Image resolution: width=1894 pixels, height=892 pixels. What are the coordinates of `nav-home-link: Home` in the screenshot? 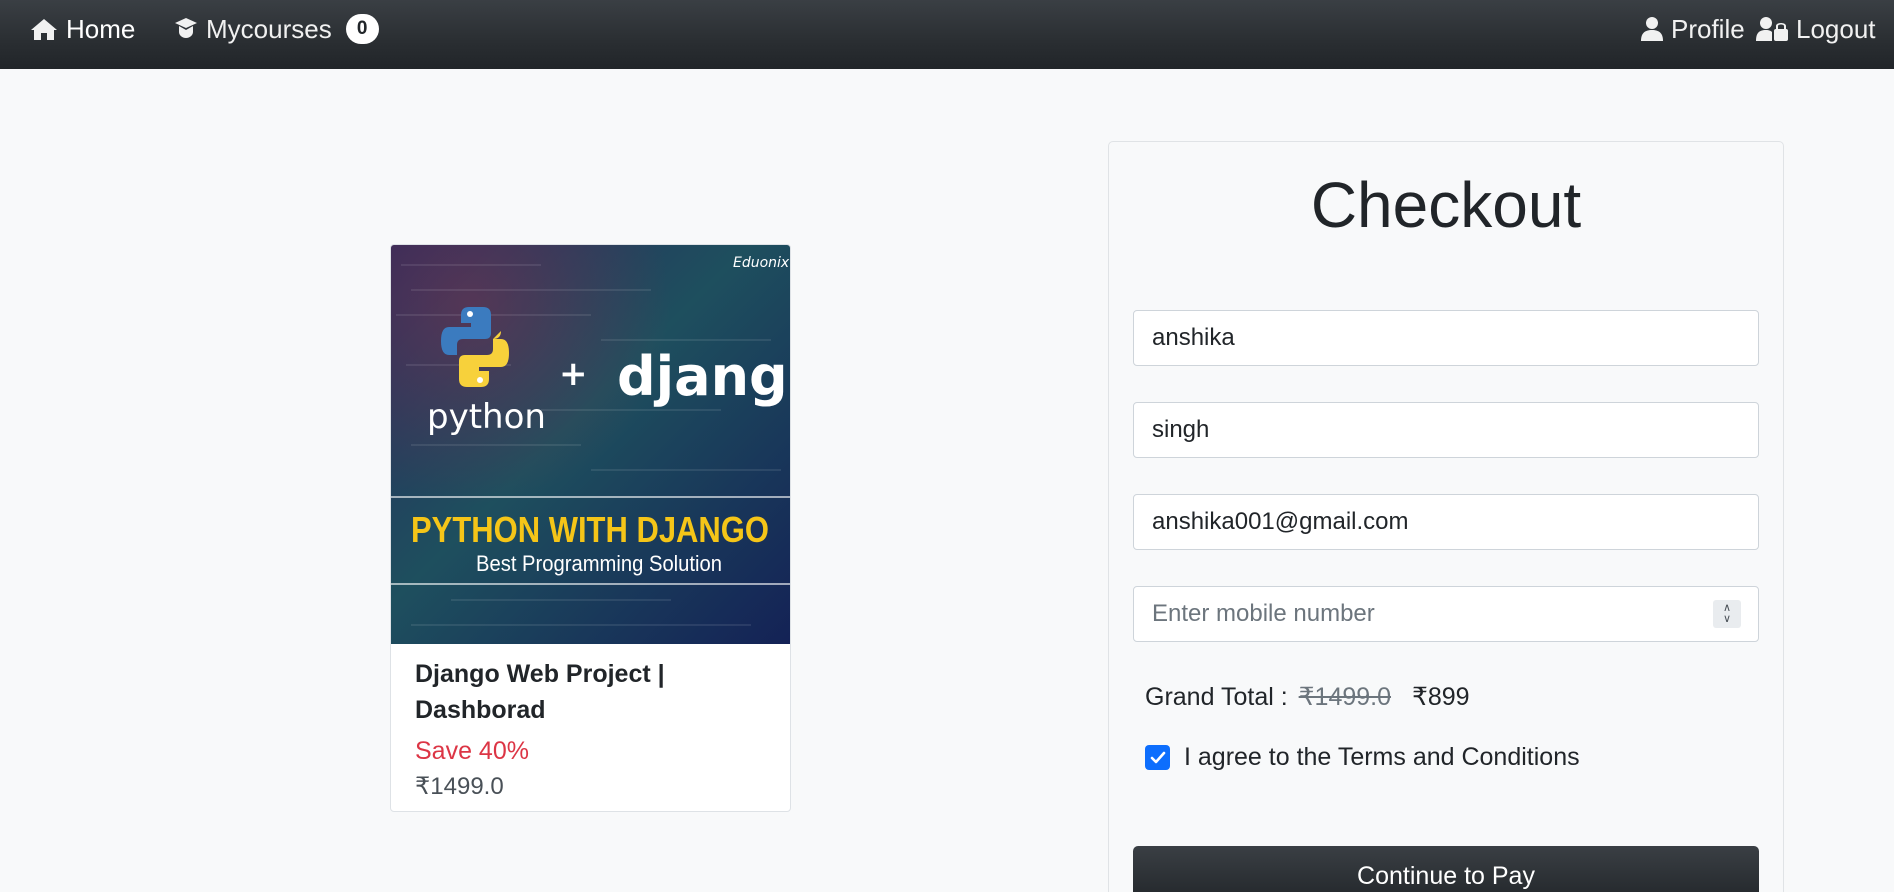 It's located at (82, 29).